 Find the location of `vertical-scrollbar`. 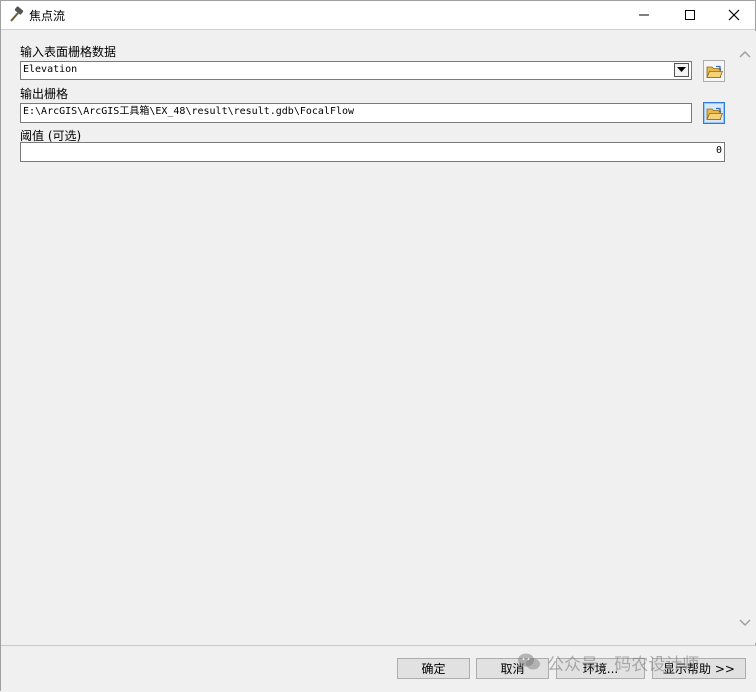

vertical-scrollbar is located at coordinates (745, 337).